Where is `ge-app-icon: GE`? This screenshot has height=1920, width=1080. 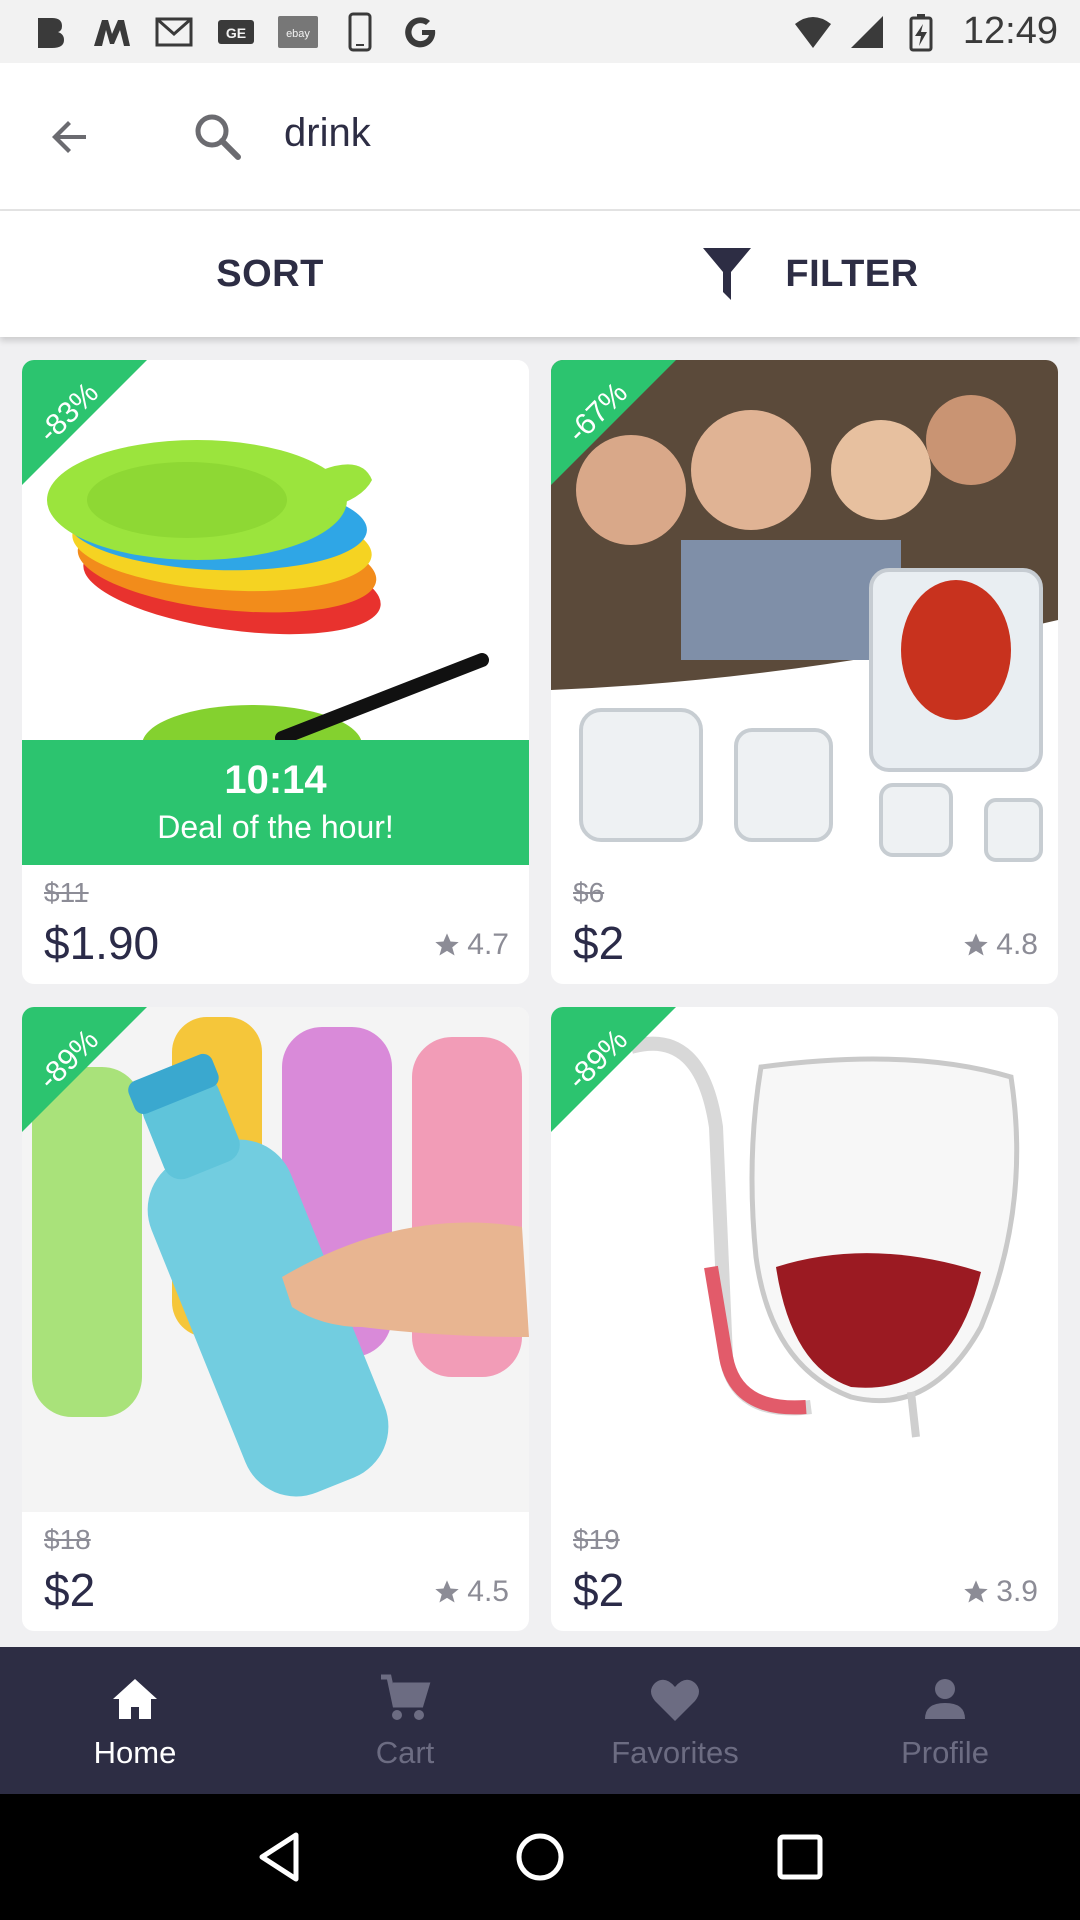 ge-app-icon: GE is located at coordinates (236, 32).